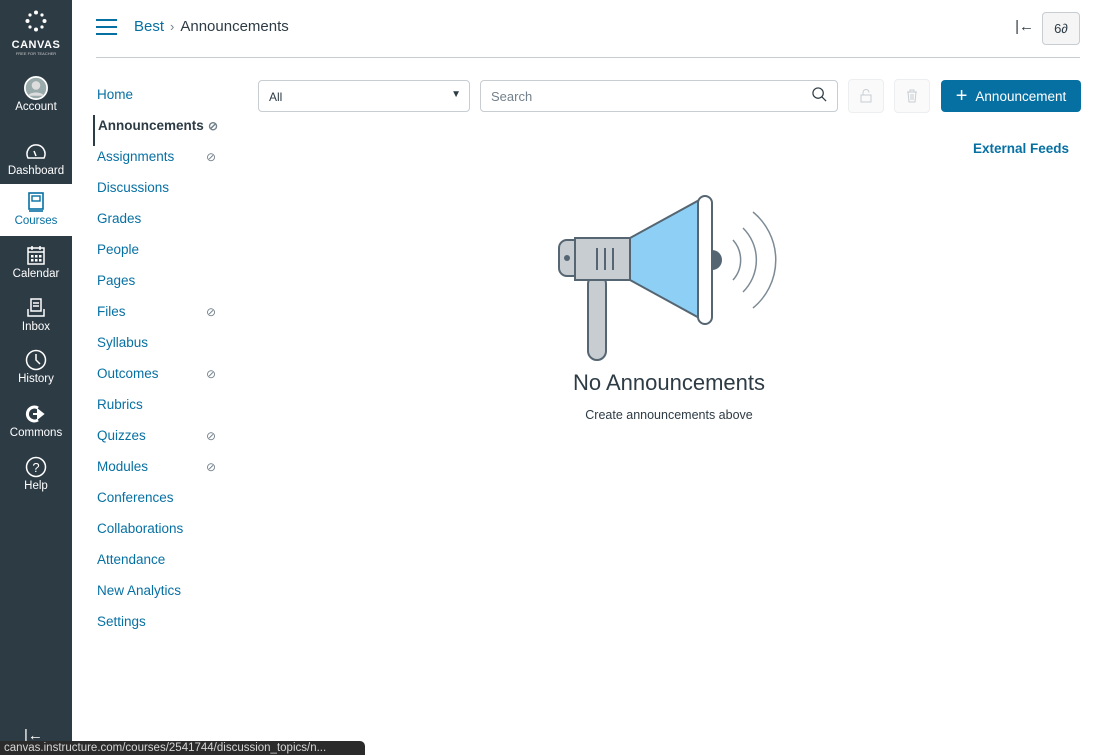 Image resolution: width=1098 pixels, height=755 pixels. Describe the element at coordinates (36, 486) in the screenshot. I see `nav-label: Help` at that location.